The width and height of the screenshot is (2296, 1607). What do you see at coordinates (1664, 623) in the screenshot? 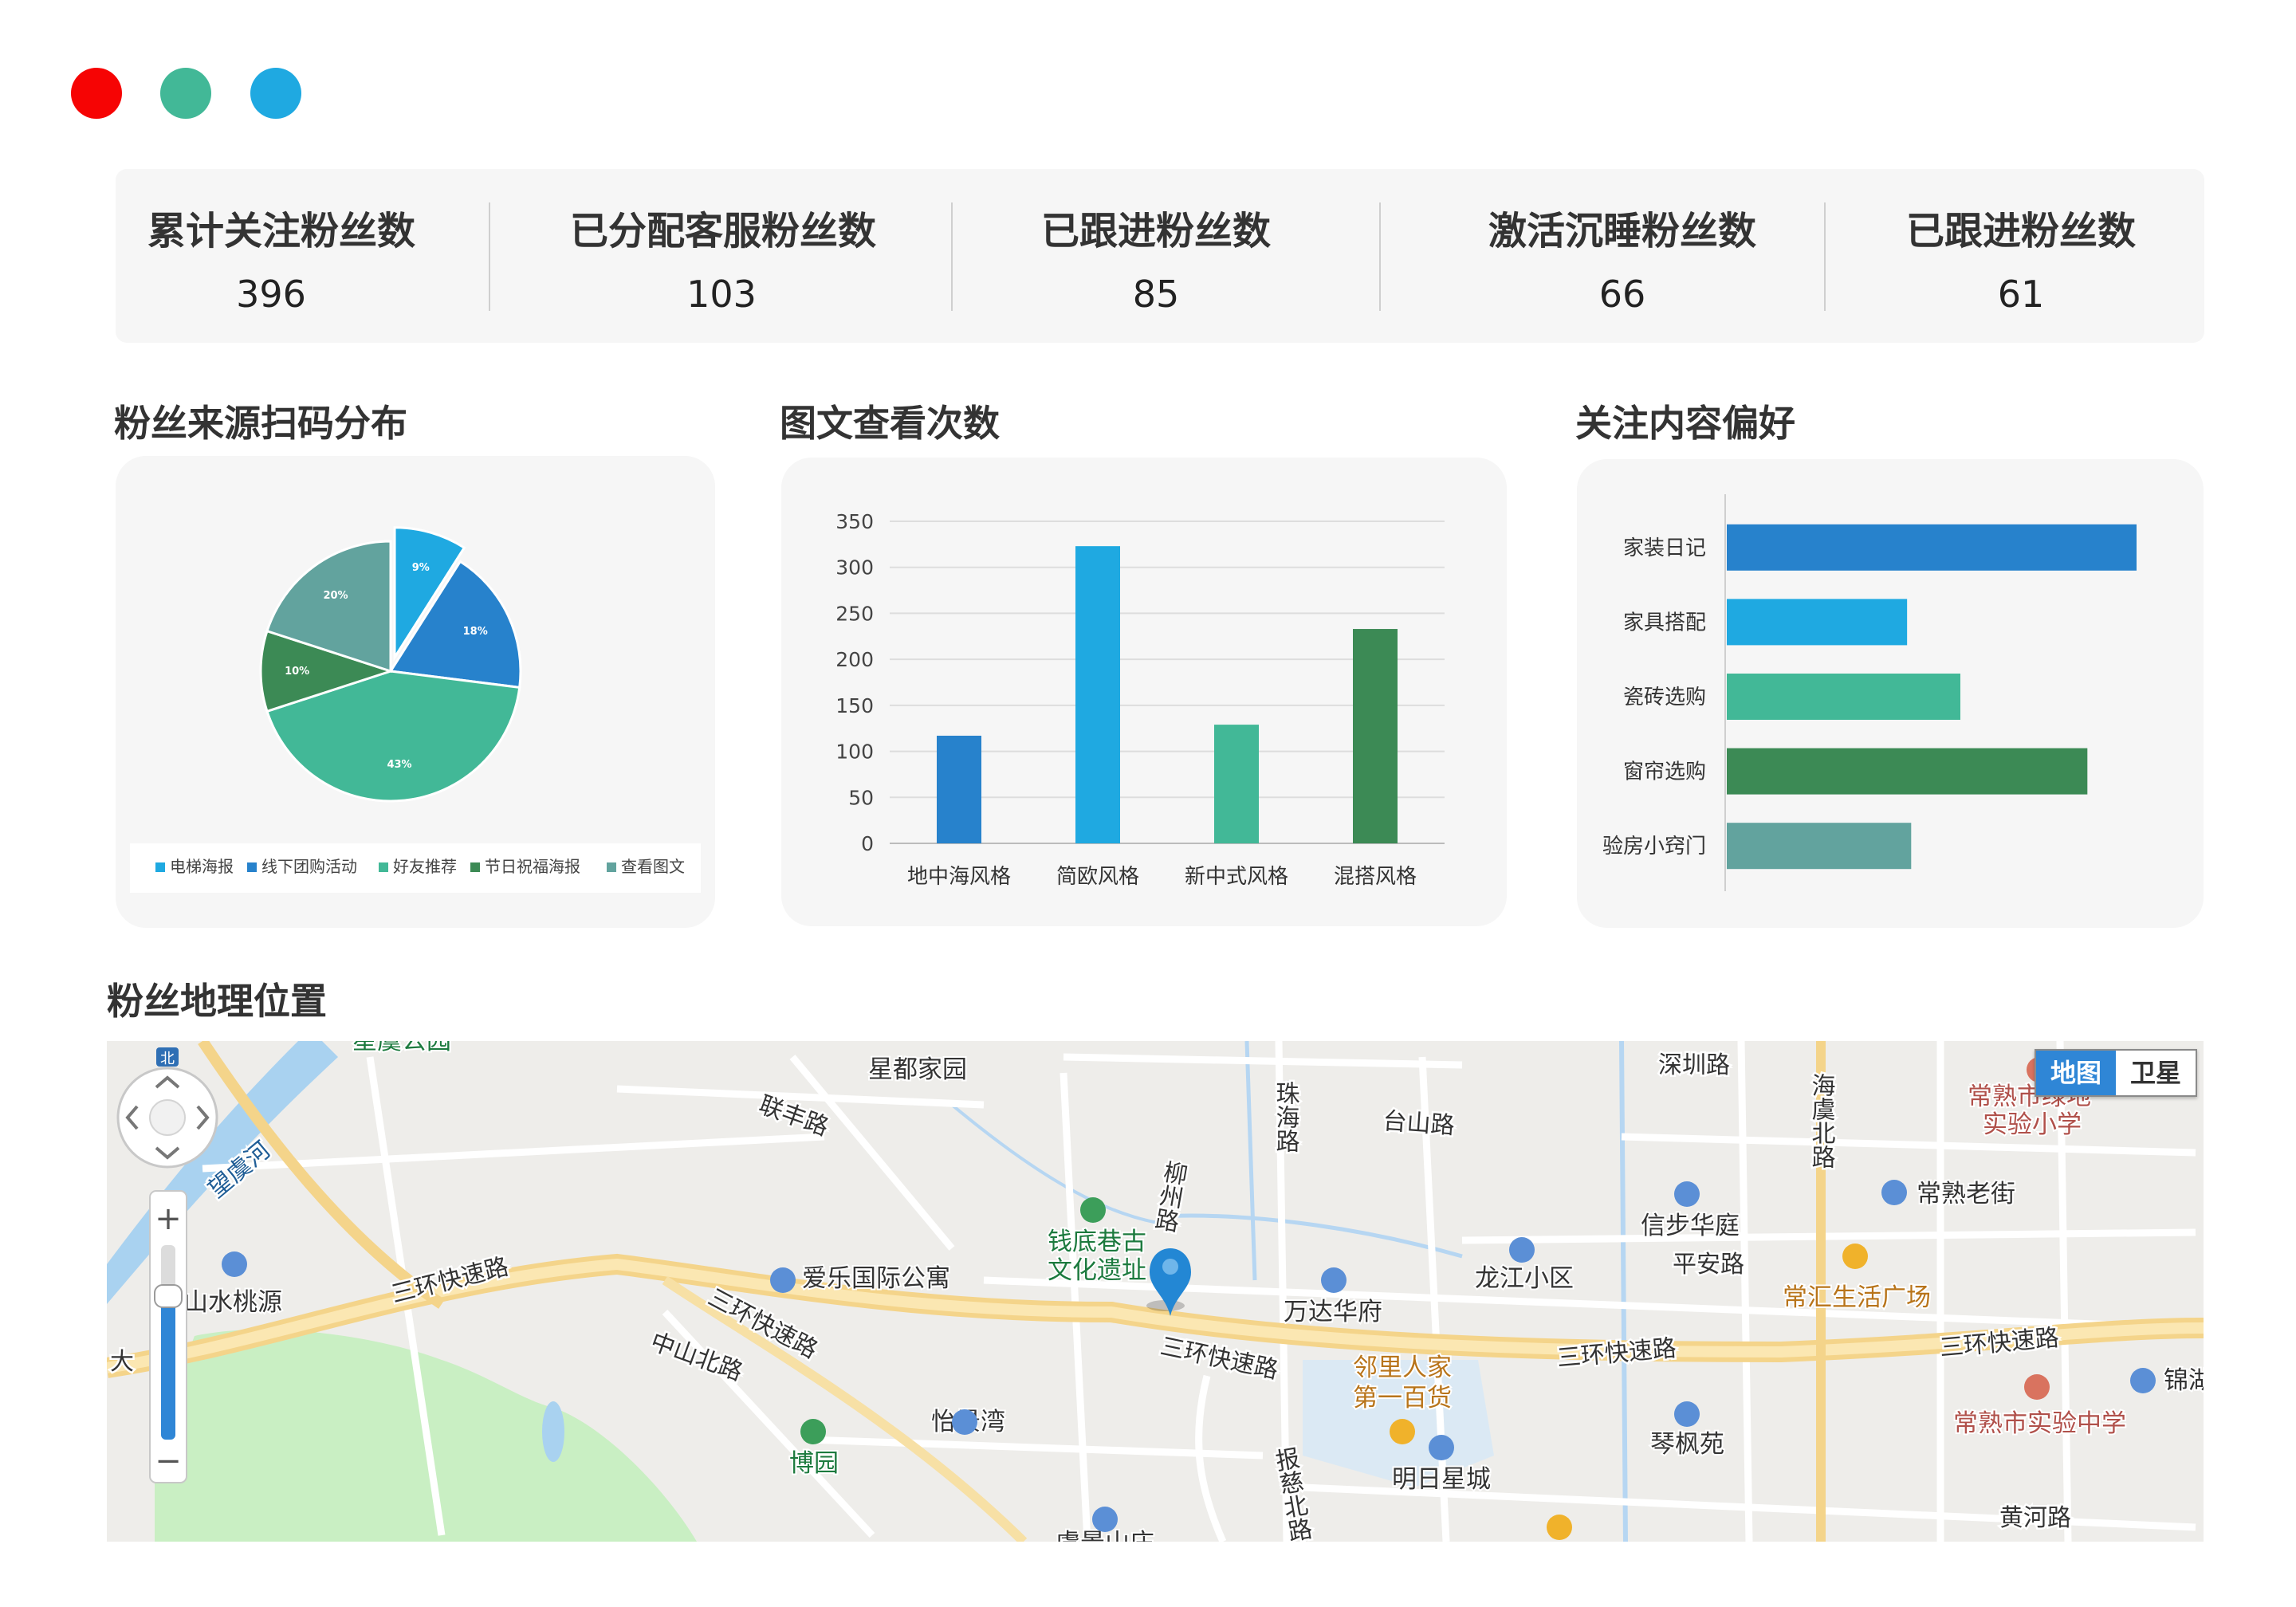
I see `y-tick-label: 家具搭配` at bounding box center [1664, 623].